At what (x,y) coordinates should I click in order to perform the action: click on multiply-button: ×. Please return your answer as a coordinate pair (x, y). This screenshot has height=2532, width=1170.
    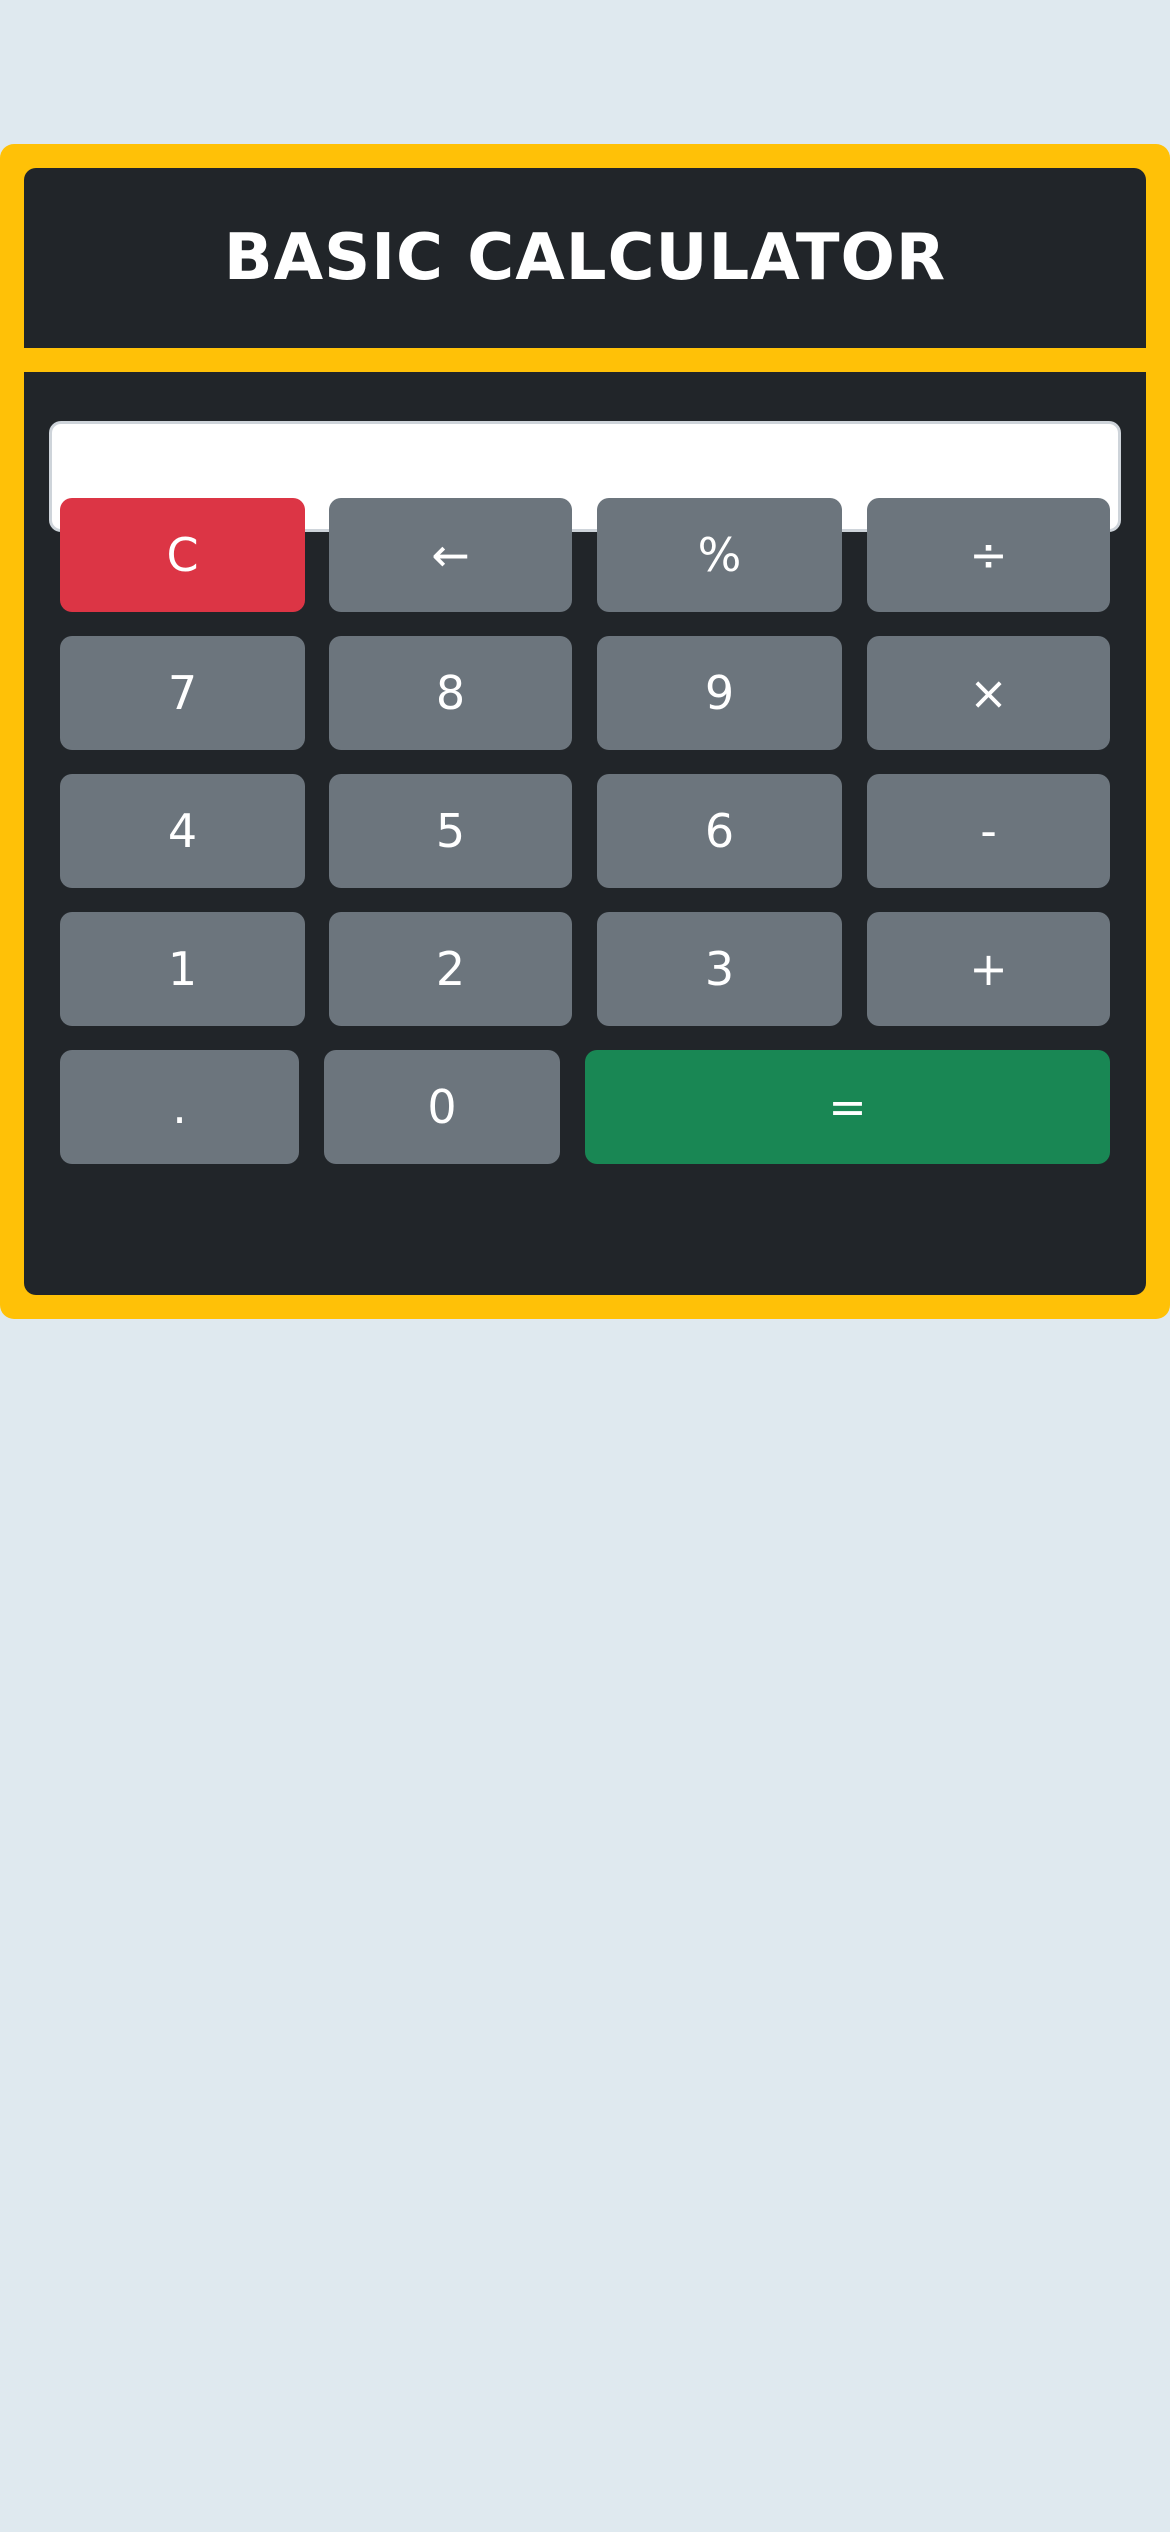
    Looking at the image, I should click on (988, 693).